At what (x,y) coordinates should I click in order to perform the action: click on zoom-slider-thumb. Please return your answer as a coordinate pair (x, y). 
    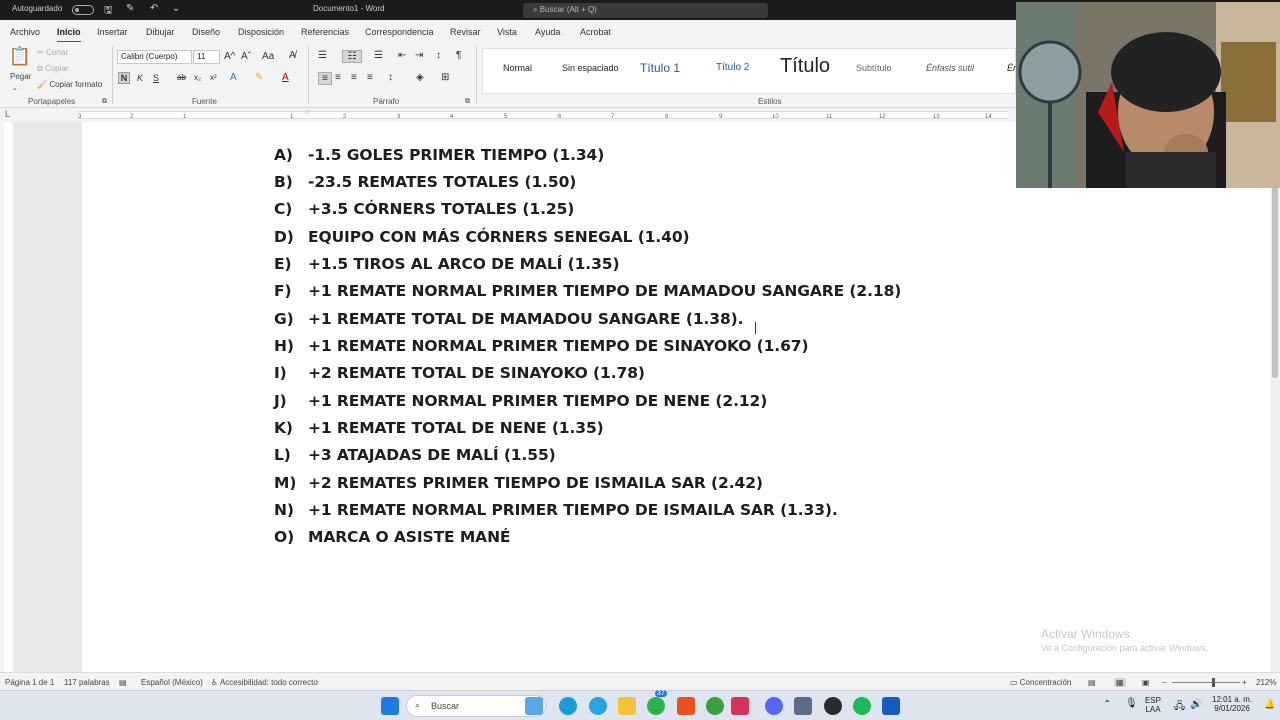
    Looking at the image, I should click on (1213, 682).